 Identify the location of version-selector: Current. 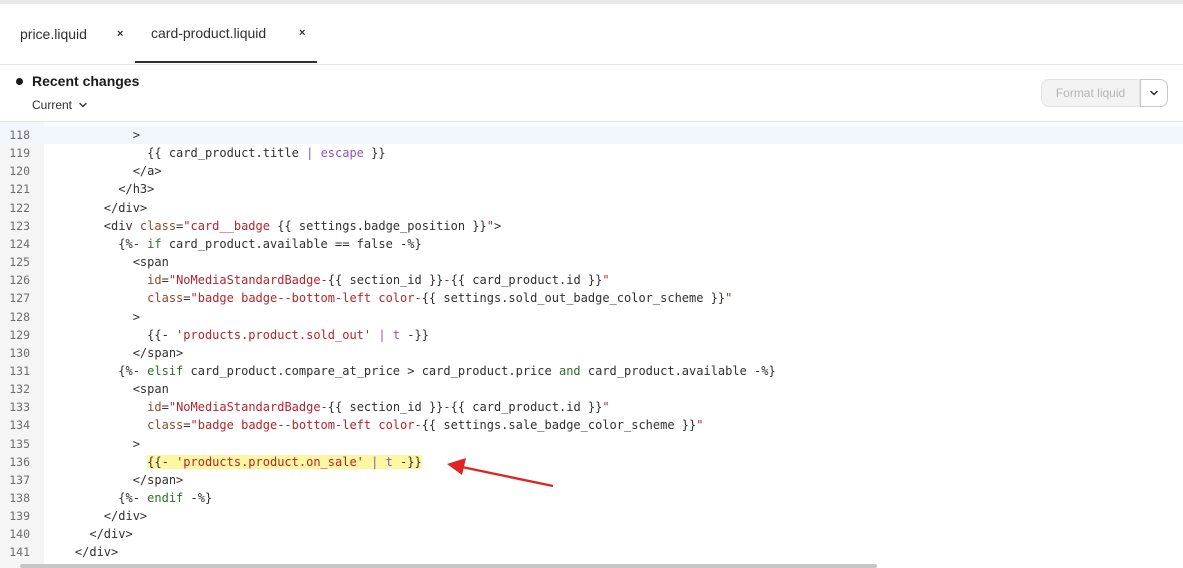
(60, 105).